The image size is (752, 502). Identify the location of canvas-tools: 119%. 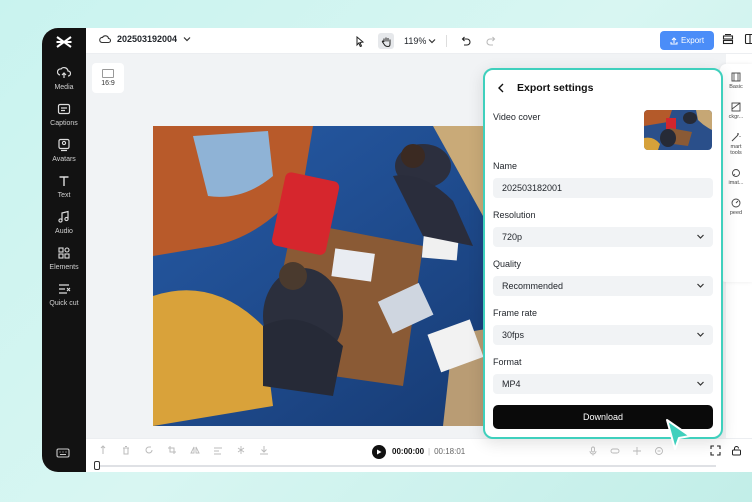
(425, 41).